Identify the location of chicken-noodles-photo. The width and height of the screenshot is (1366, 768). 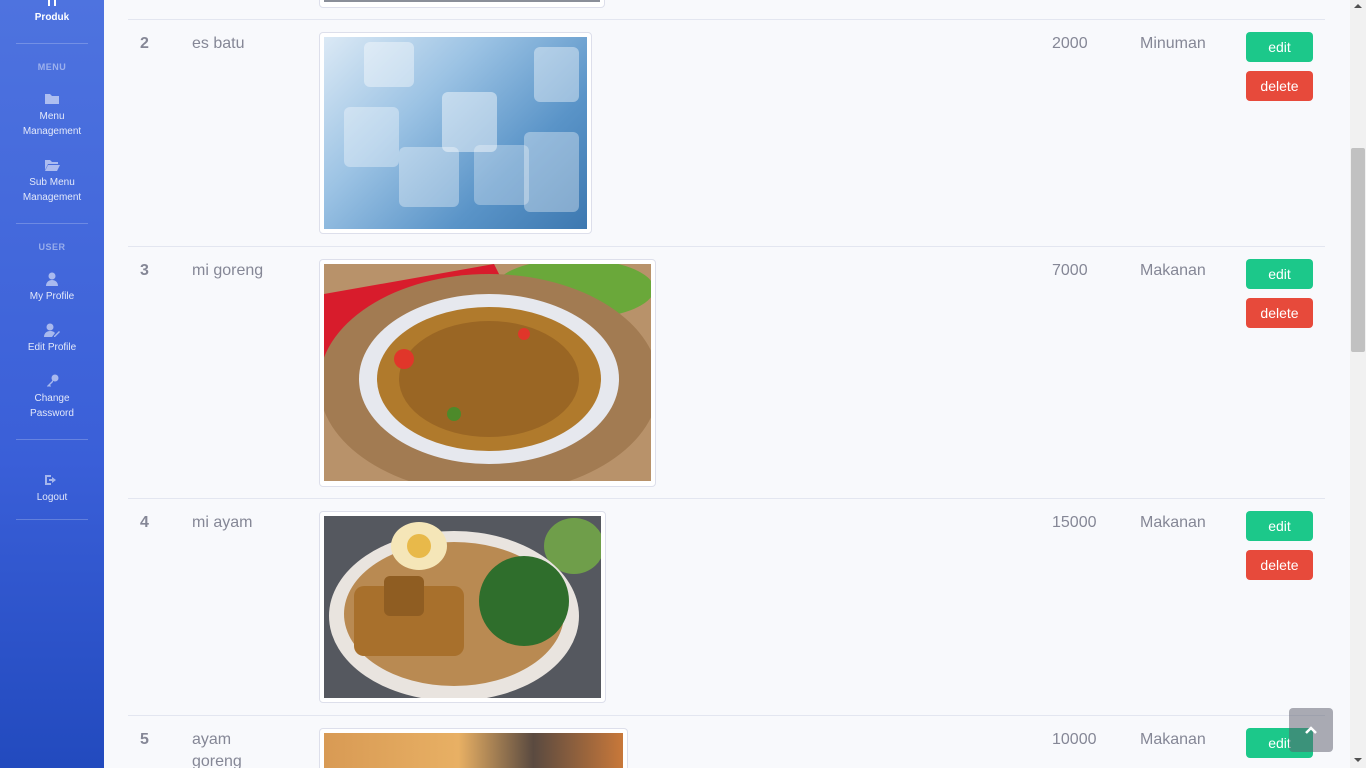
(462, 607).